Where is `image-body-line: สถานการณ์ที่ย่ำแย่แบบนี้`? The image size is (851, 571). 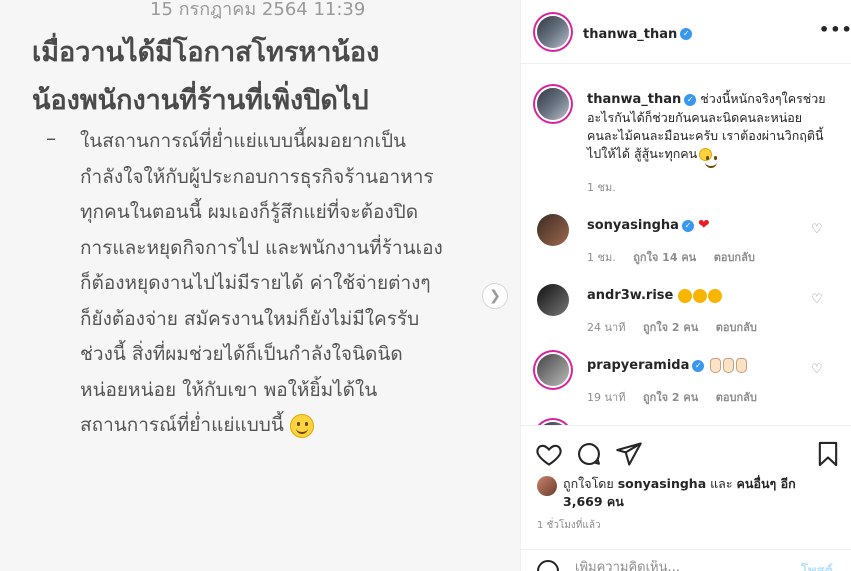
image-body-line: สถานการณ์ที่ย่ำแย่แบบนี้ is located at coordinates (182, 425).